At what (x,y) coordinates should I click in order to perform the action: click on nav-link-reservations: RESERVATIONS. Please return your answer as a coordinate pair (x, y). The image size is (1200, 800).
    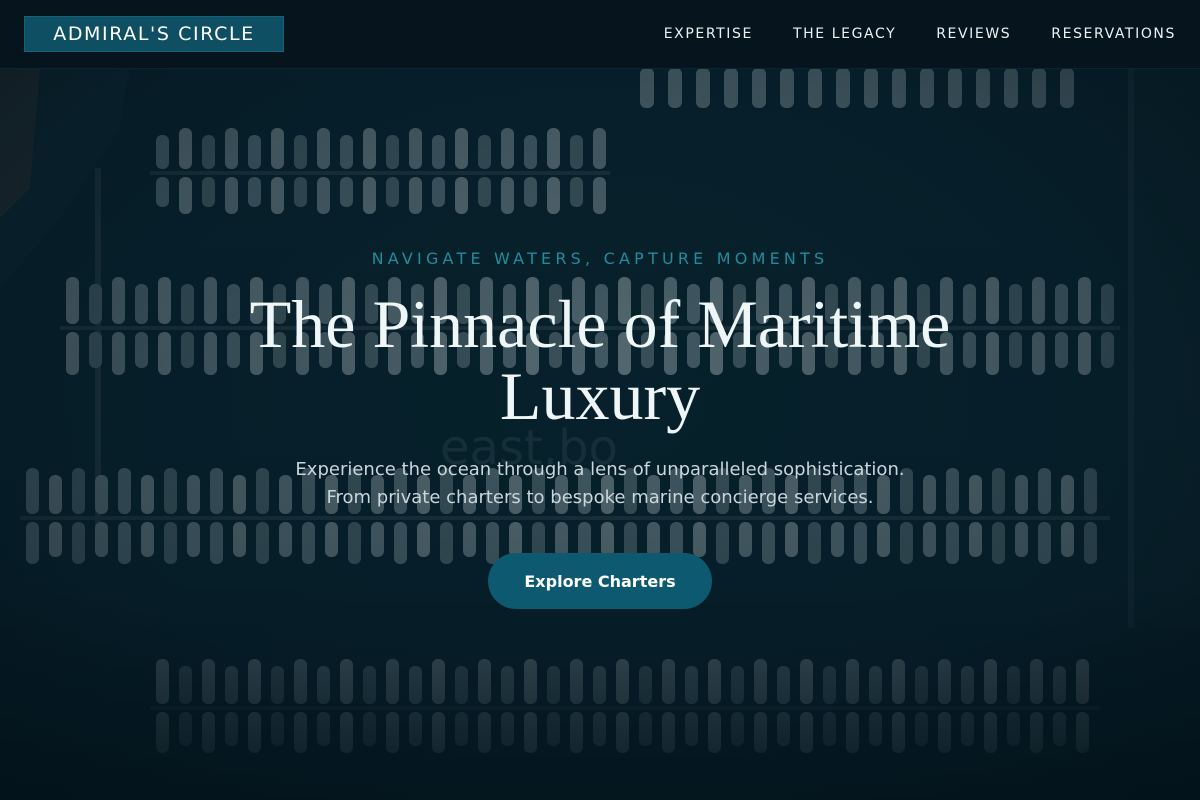
    Looking at the image, I should click on (1113, 34).